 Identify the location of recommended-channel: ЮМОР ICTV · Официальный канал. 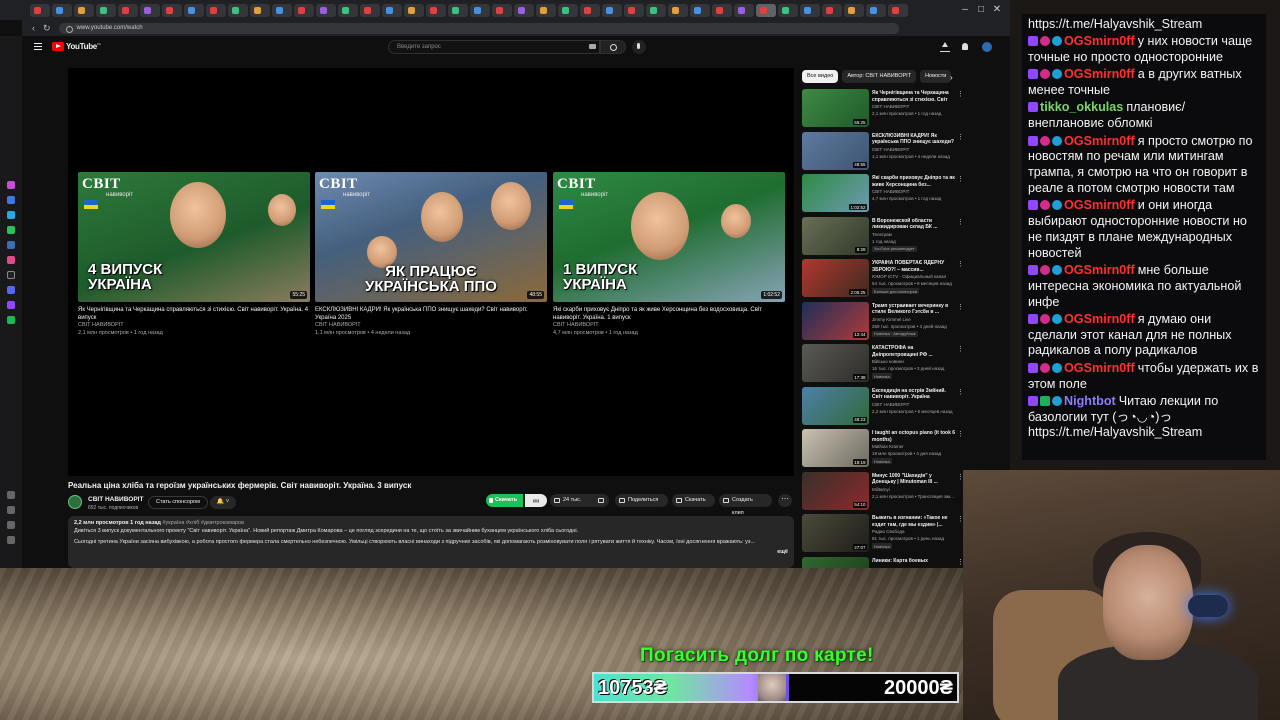
(917, 276).